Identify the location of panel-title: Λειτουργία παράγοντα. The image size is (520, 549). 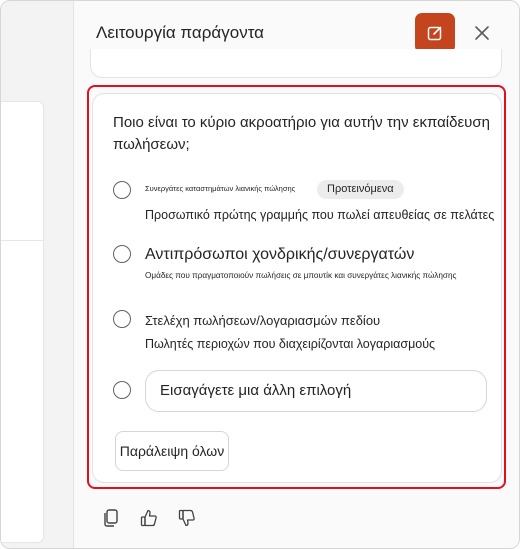
(180, 32).